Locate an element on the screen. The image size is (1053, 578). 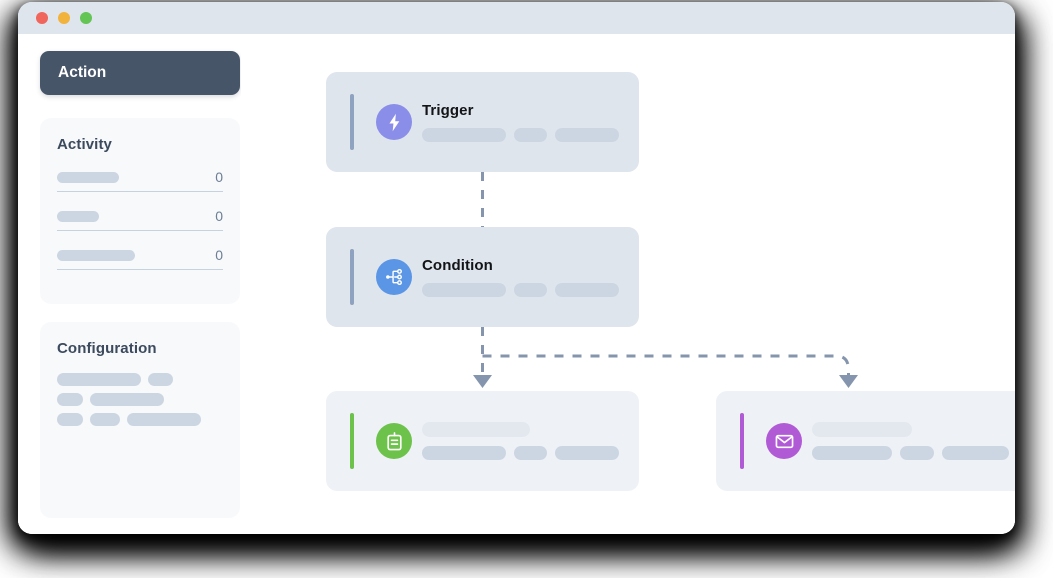
condition-node: Condition is located at coordinates (482, 277).